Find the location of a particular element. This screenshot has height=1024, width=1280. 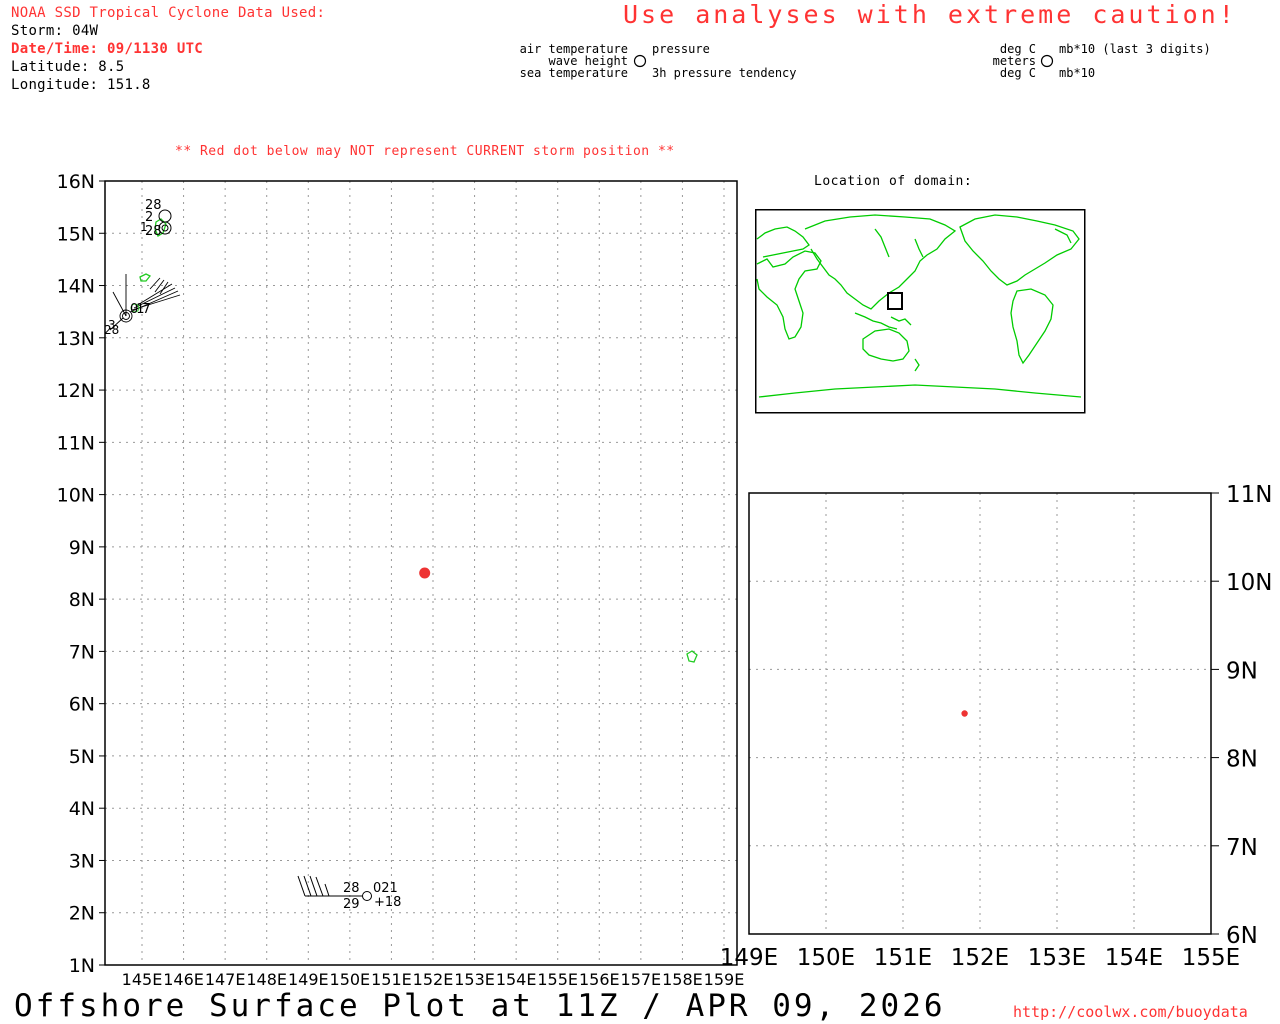

lon-tick-label: 154E is located at coordinates (1134, 958).